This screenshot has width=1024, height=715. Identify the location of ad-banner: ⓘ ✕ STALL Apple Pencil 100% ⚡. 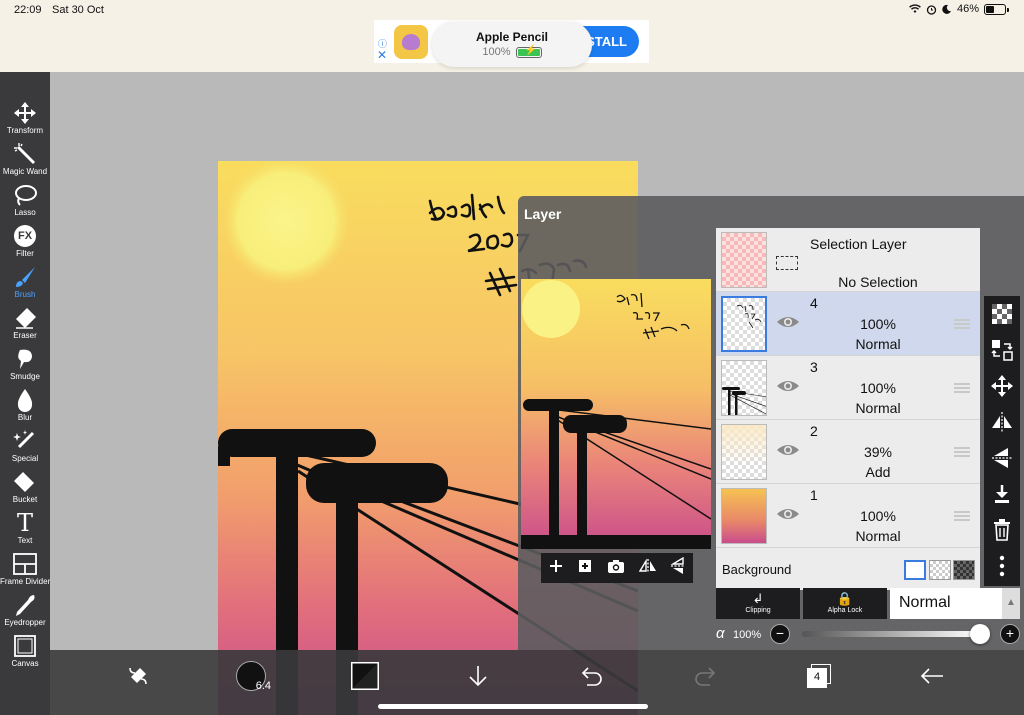
(511, 43).